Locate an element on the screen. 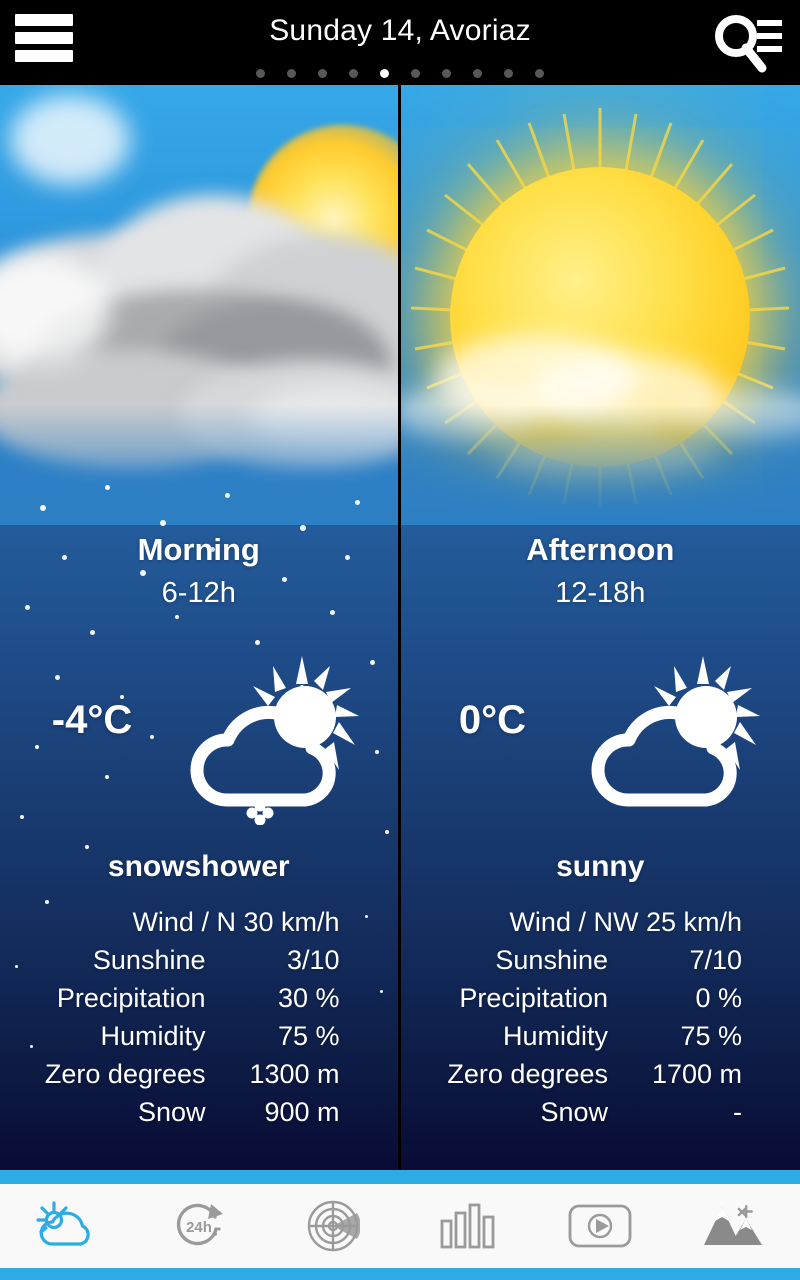 This screenshot has width=800, height=1280. bottom-navigation: 24h is located at coordinates (400, 1226).